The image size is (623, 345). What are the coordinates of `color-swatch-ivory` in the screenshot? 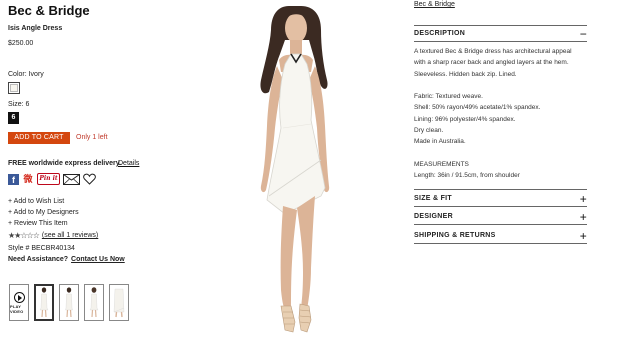 It's located at (14, 88).